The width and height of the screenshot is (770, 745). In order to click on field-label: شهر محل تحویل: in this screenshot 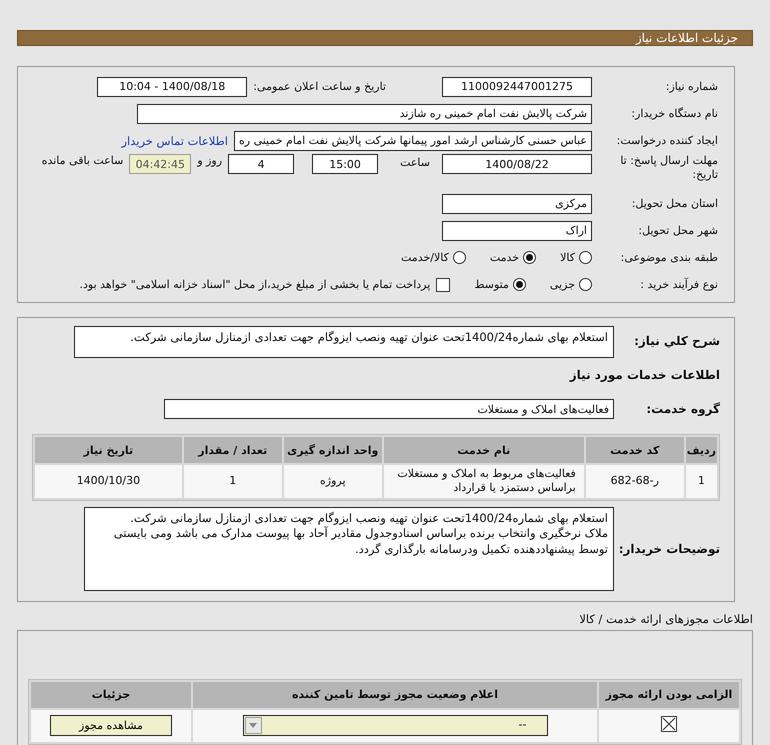, I will do `click(677, 230)`.